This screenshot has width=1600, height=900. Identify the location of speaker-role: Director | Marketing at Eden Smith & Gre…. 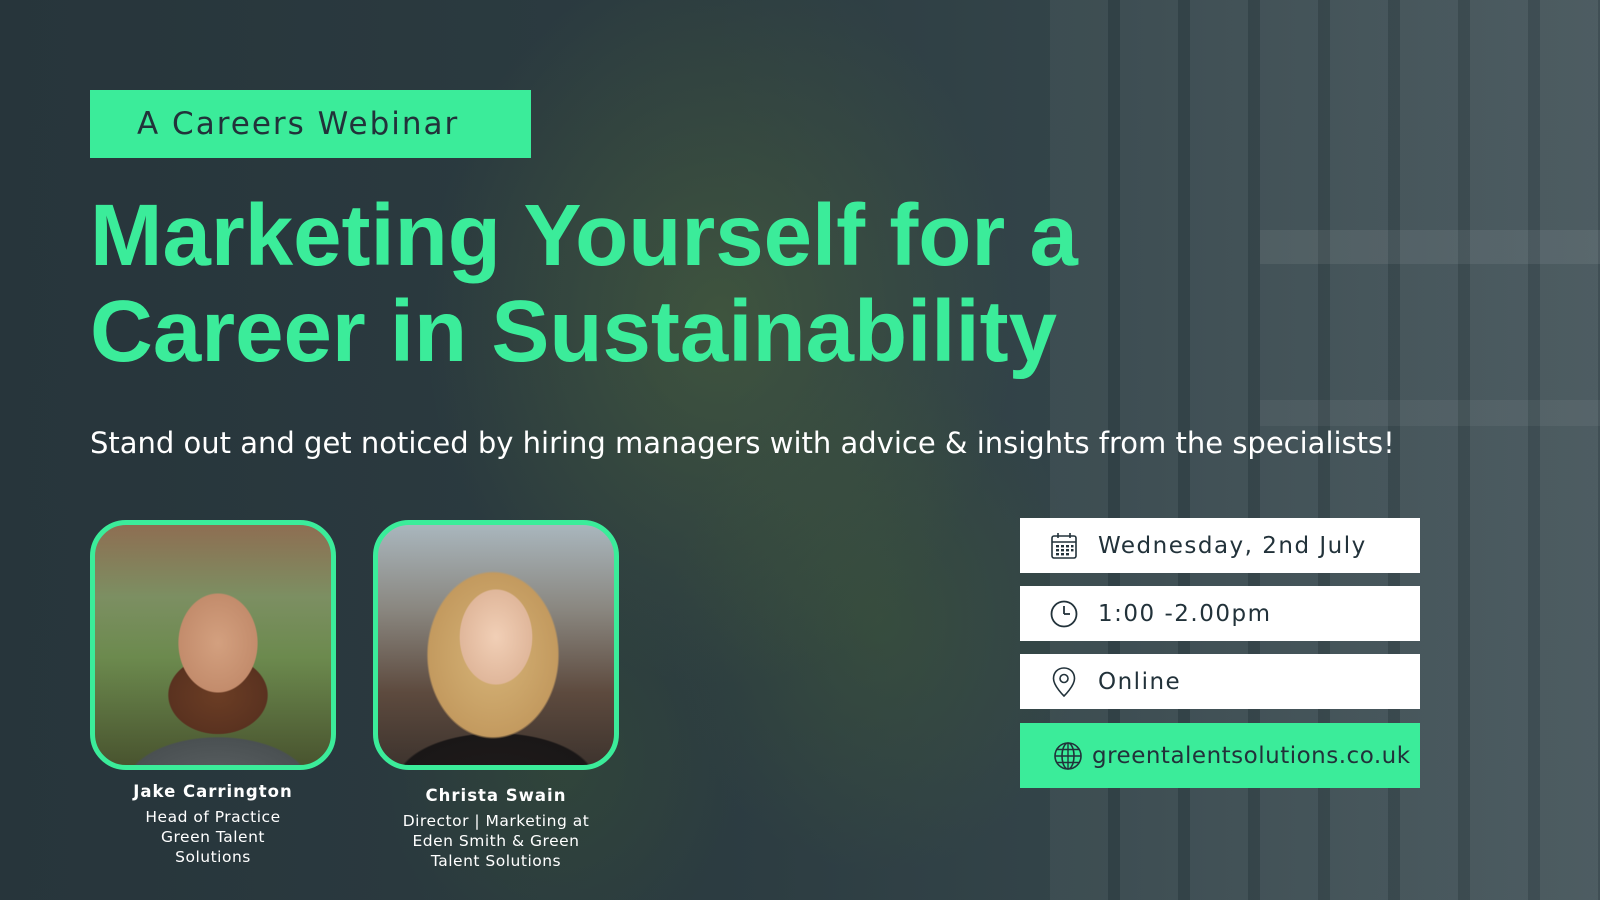
(496, 841).